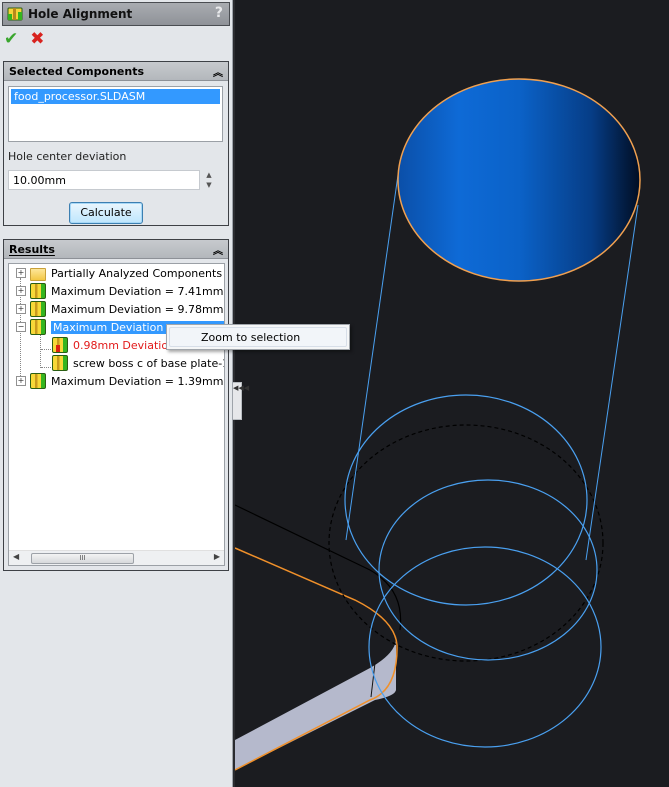 This screenshot has height=787, width=669. I want to click on horizontal-scrollbar: ◀ III ▶, so click(116, 557).